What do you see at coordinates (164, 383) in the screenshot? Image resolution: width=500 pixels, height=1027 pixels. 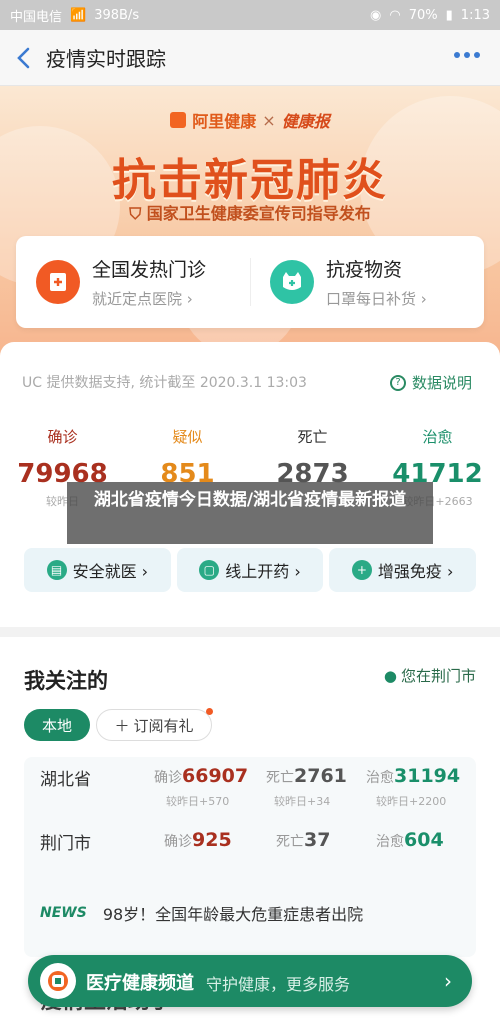 I see `data-source-note: UC 提供数据支持, 统计截至 2020.3.1 13:03` at bounding box center [164, 383].